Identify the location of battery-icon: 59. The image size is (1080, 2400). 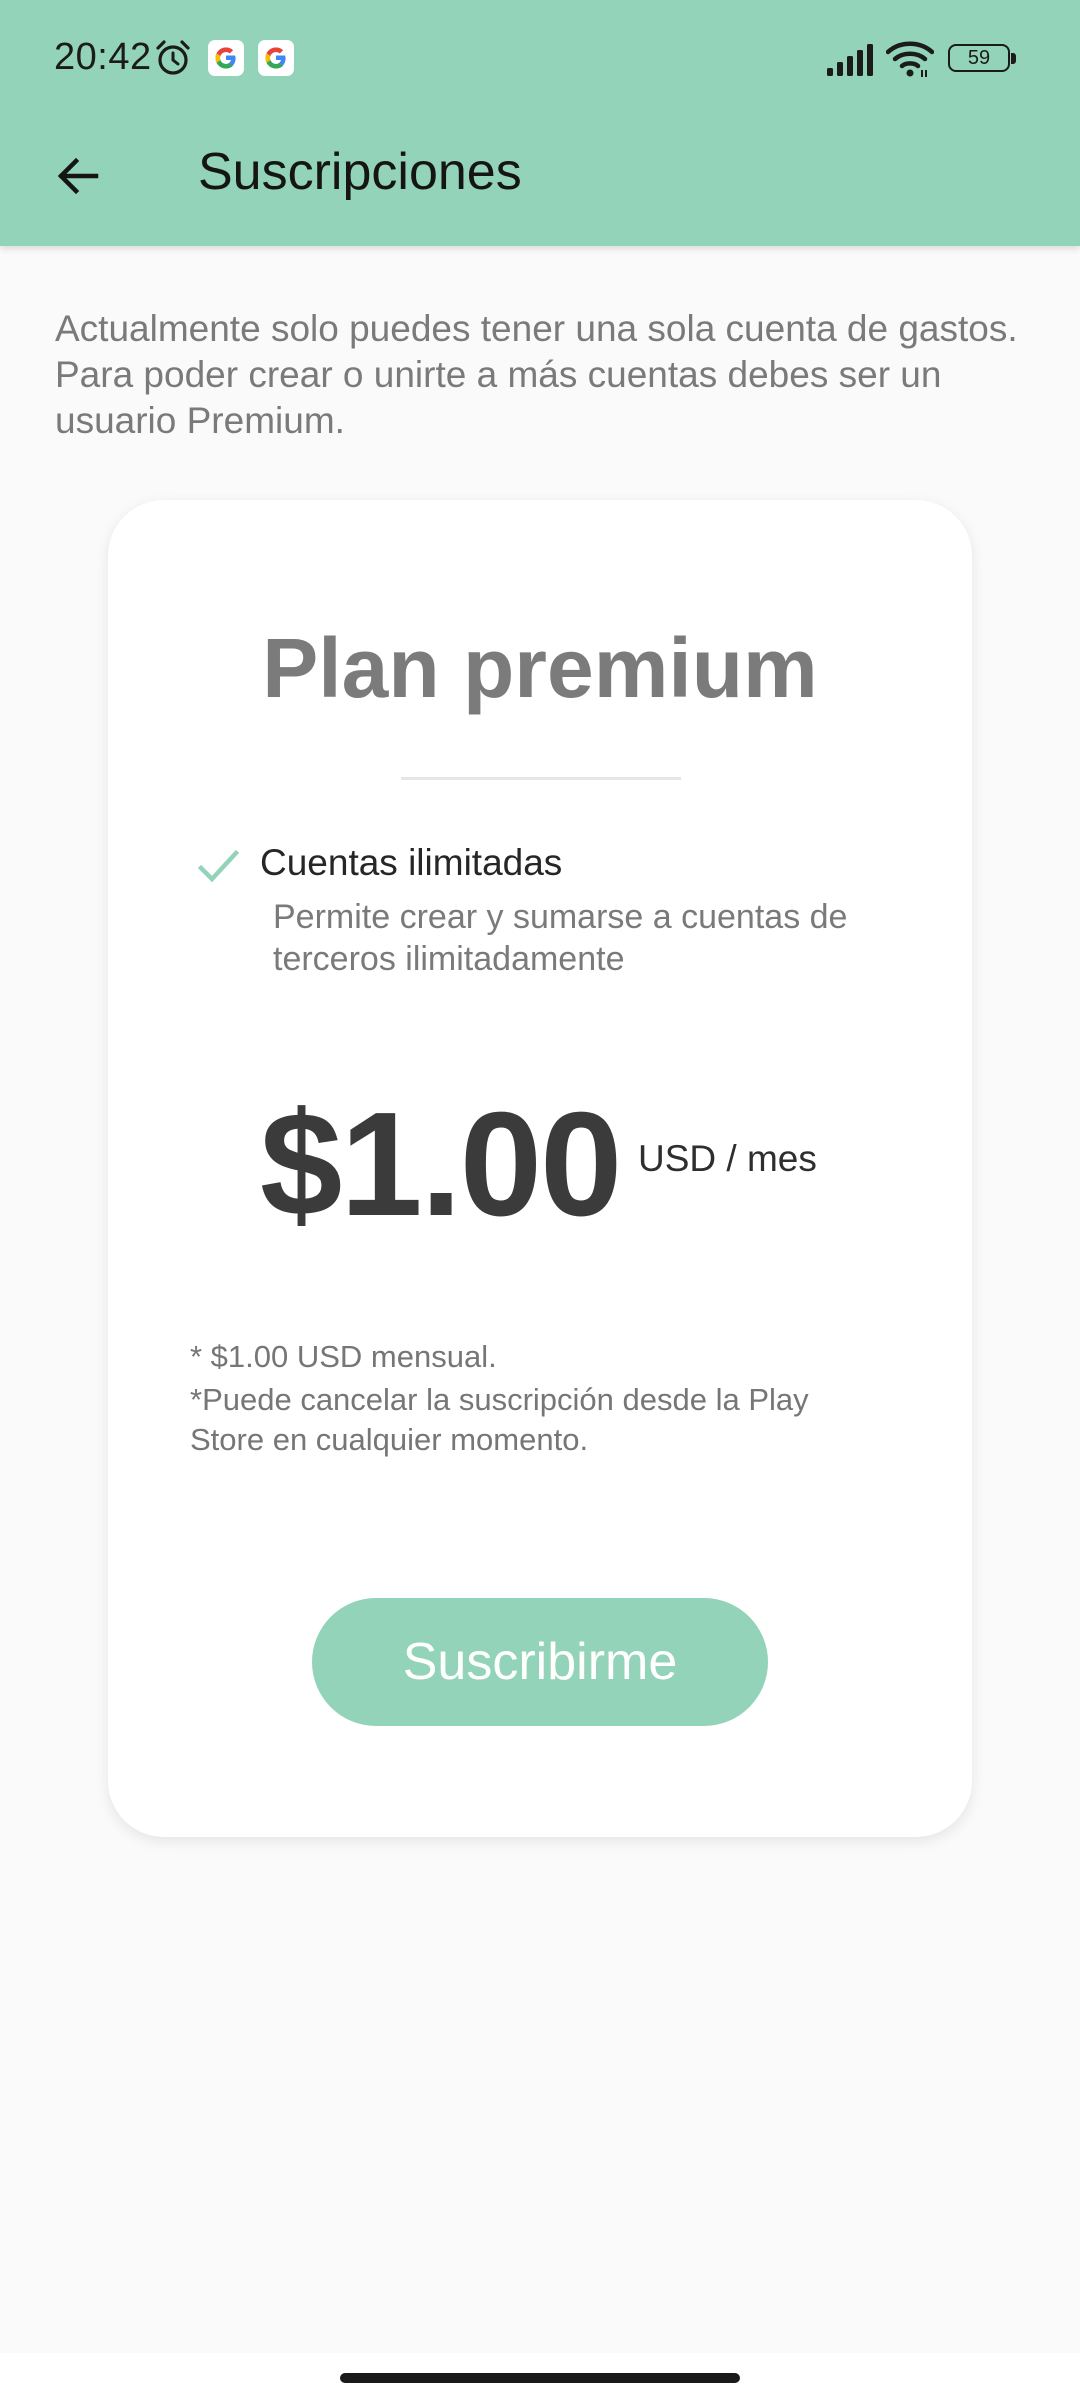
(984, 60).